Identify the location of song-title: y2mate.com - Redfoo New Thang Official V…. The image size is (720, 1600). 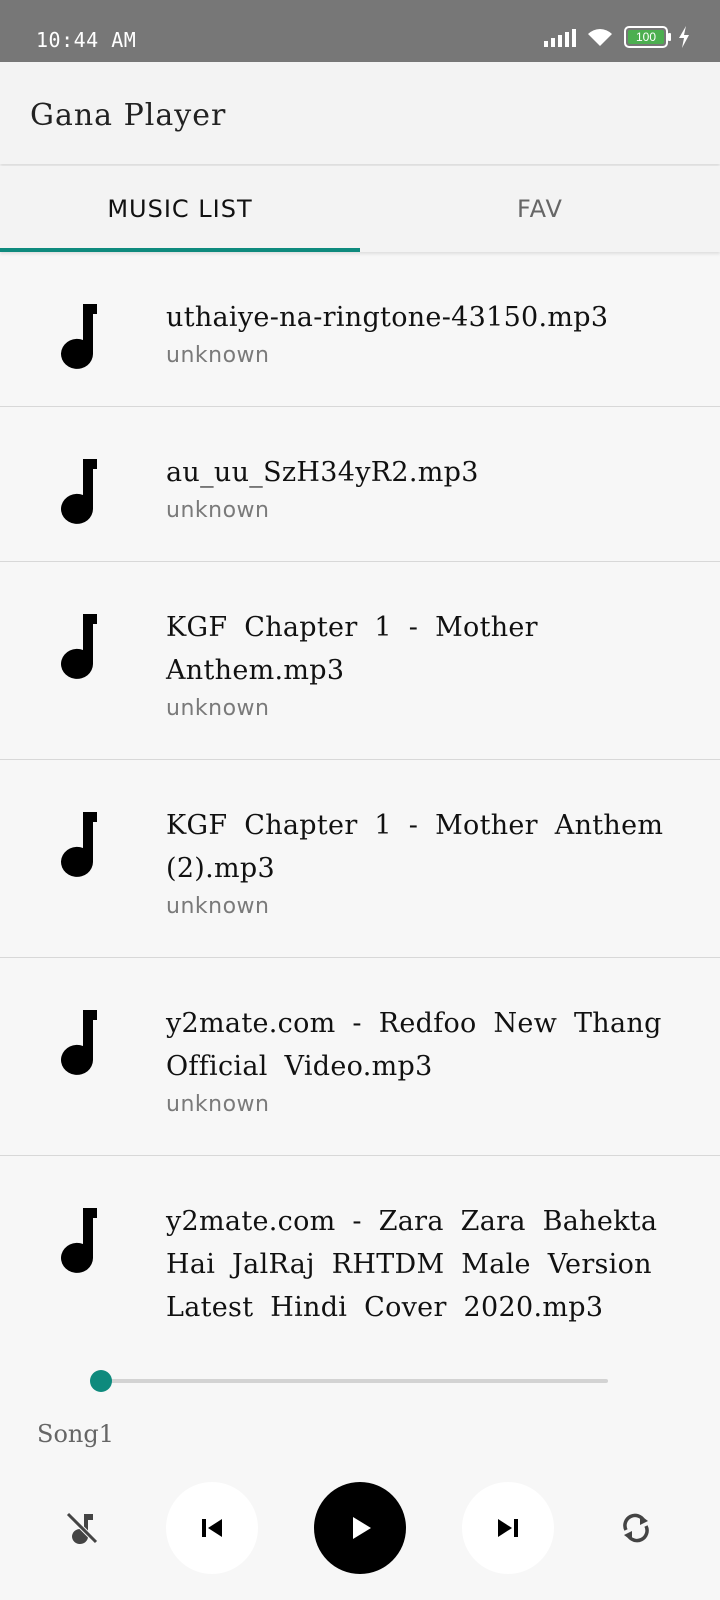
(414, 1045).